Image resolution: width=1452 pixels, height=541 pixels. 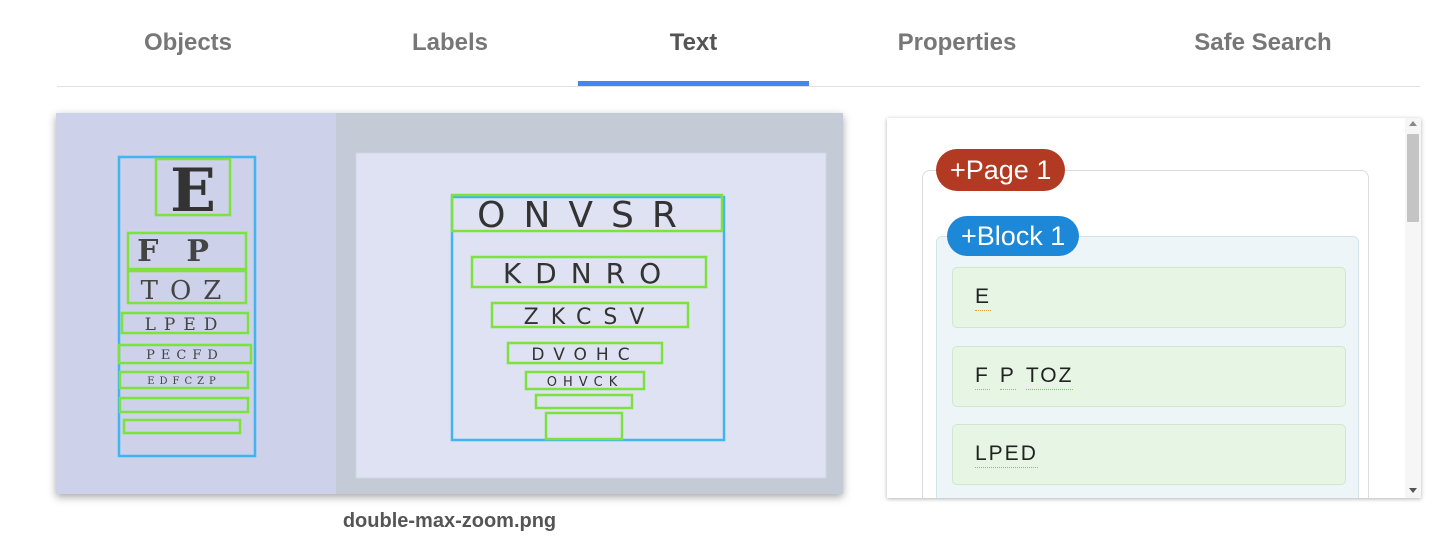 I want to click on svg-text: OHVCK, so click(x=585, y=382).